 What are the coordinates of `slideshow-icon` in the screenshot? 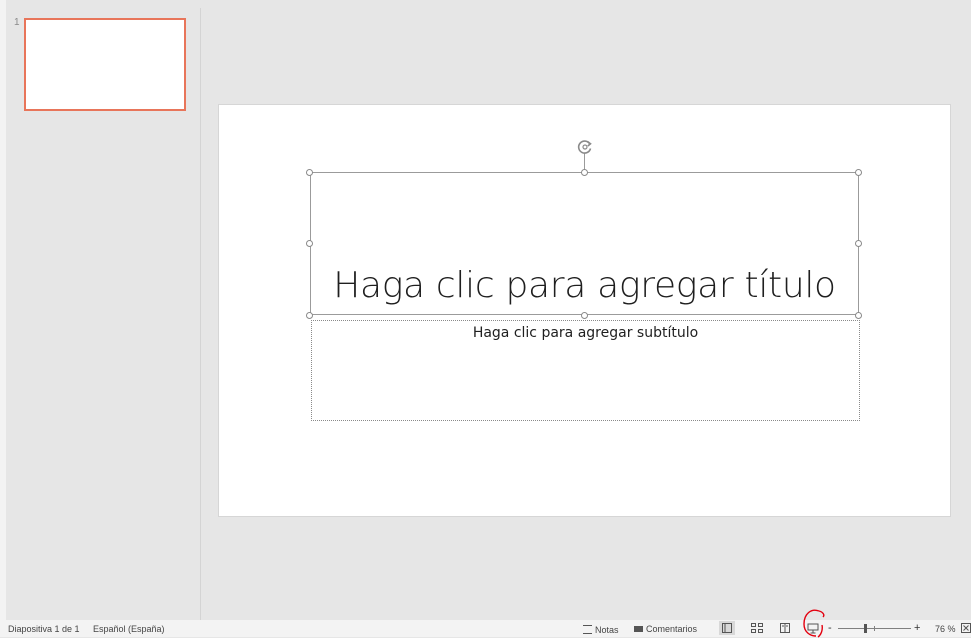 It's located at (813, 628).